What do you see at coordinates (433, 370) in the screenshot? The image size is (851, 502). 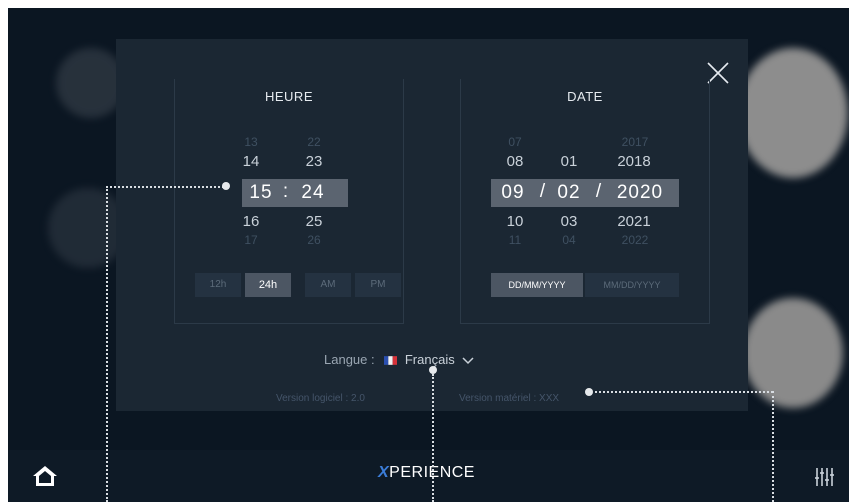 I see `callout-dot-language` at bounding box center [433, 370].